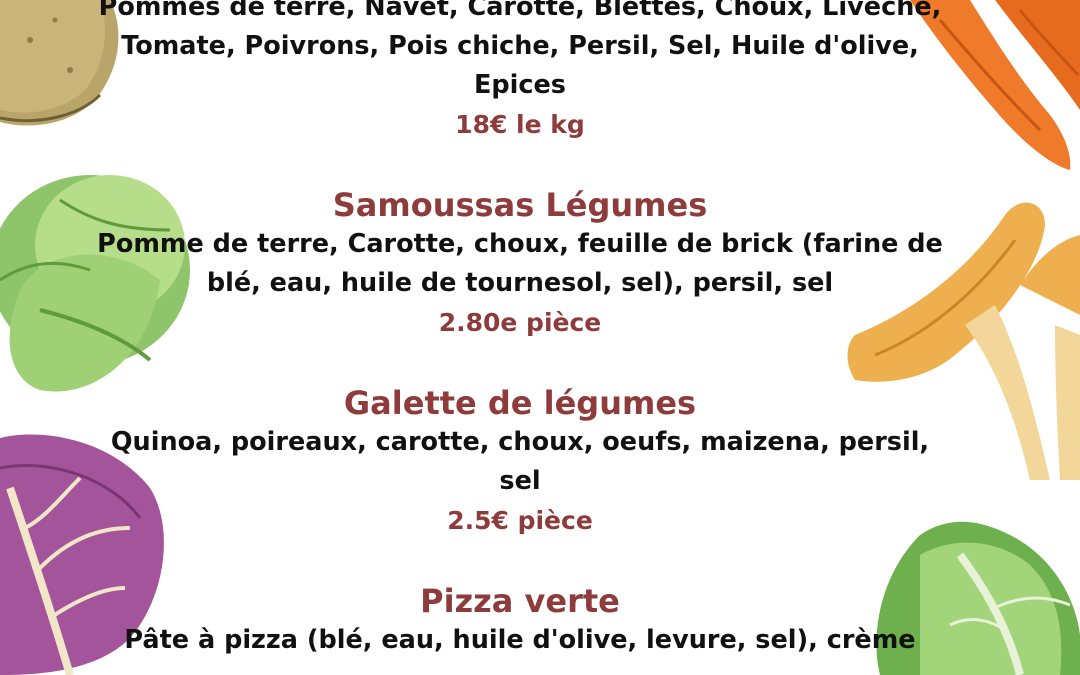 The width and height of the screenshot is (1080, 675). What do you see at coordinates (520, 205) in the screenshot?
I see `dish-title: Samoussas Légumes` at bounding box center [520, 205].